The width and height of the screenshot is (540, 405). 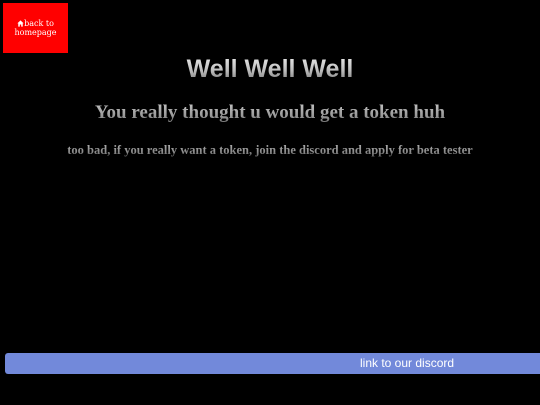 What do you see at coordinates (270, 69) in the screenshot?
I see `page-title: Well Well Well` at bounding box center [270, 69].